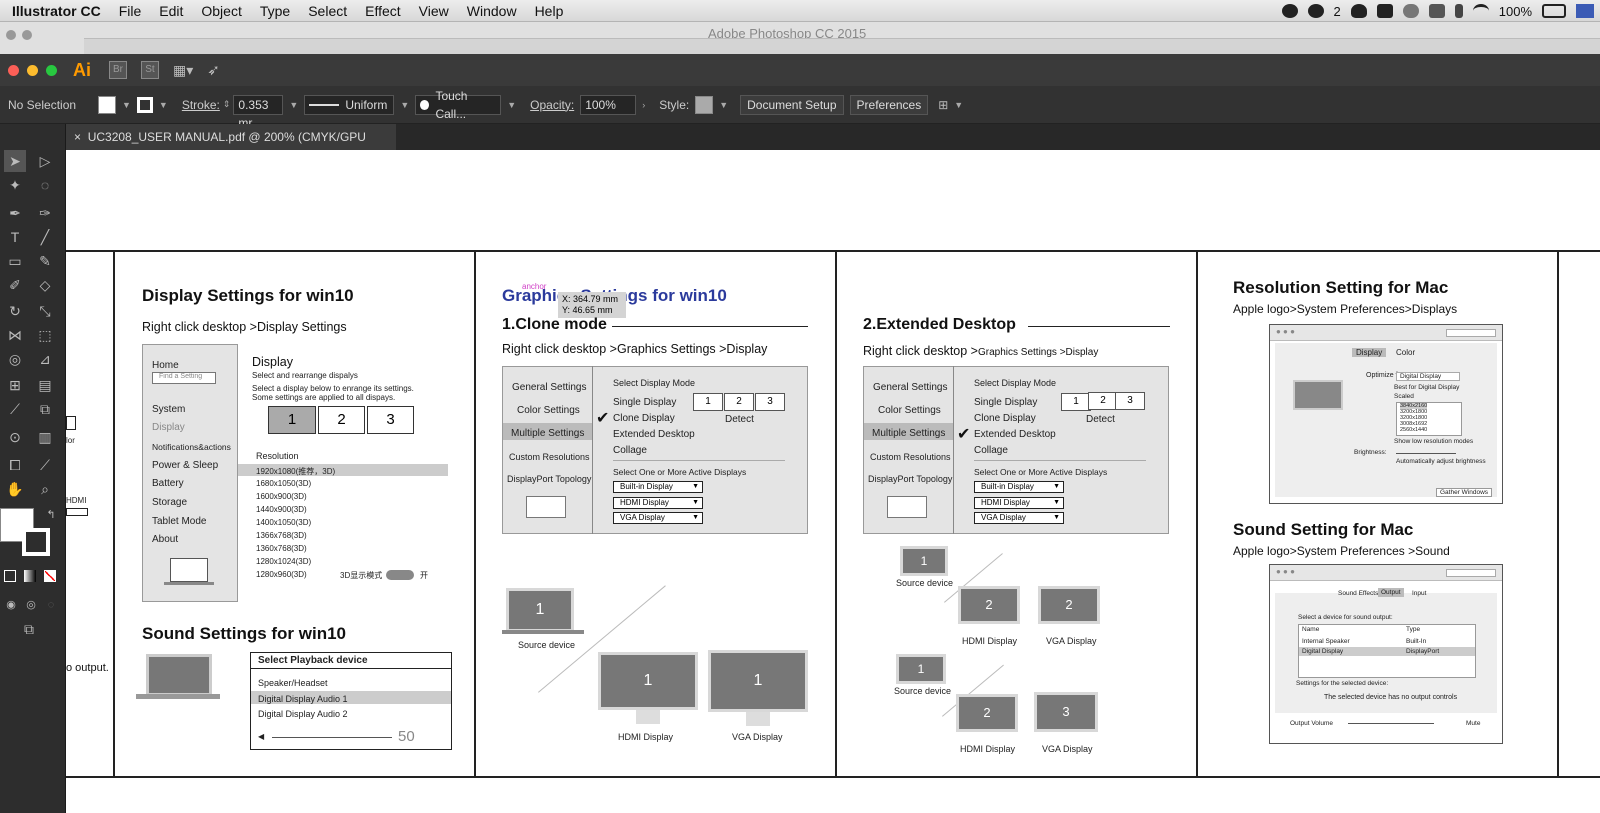 Image resolution: width=1600 pixels, height=813 pixels. I want to click on graphics-menu-item: Multiple Settings, so click(548, 433).